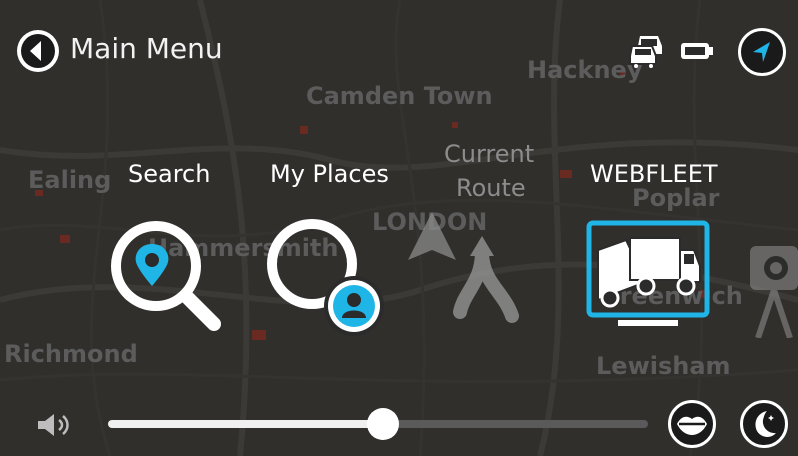 The width and height of the screenshot is (798, 456). What do you see at coordinates (654, 174) in the screenshot?
I see `menu-item-webfleet-label: WEBFLEET` at bounding box center [654, 174].